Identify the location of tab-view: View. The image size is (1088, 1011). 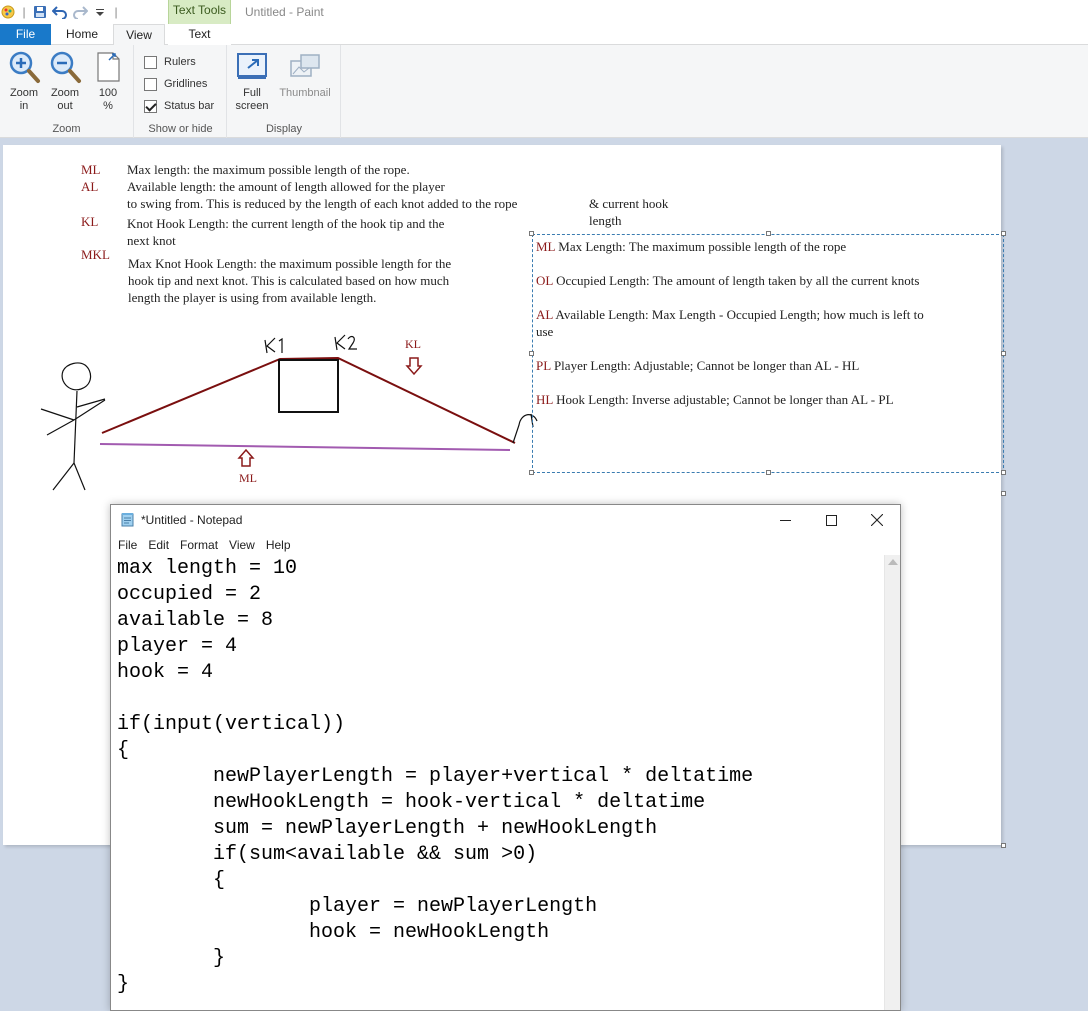
(139, 35).